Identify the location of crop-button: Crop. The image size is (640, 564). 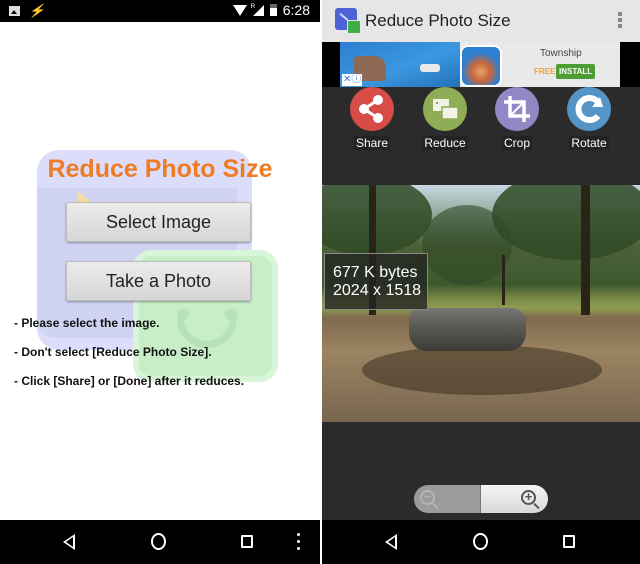
(517, 119).